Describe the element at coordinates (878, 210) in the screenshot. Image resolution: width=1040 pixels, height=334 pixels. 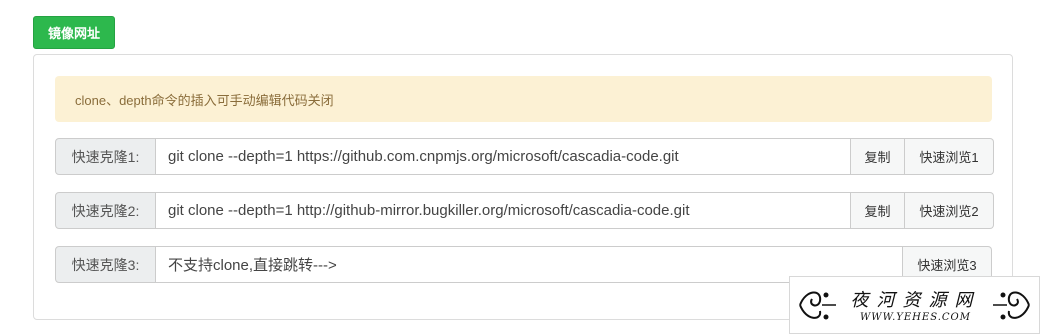
I see `copy-button-2: 复制` at that location.